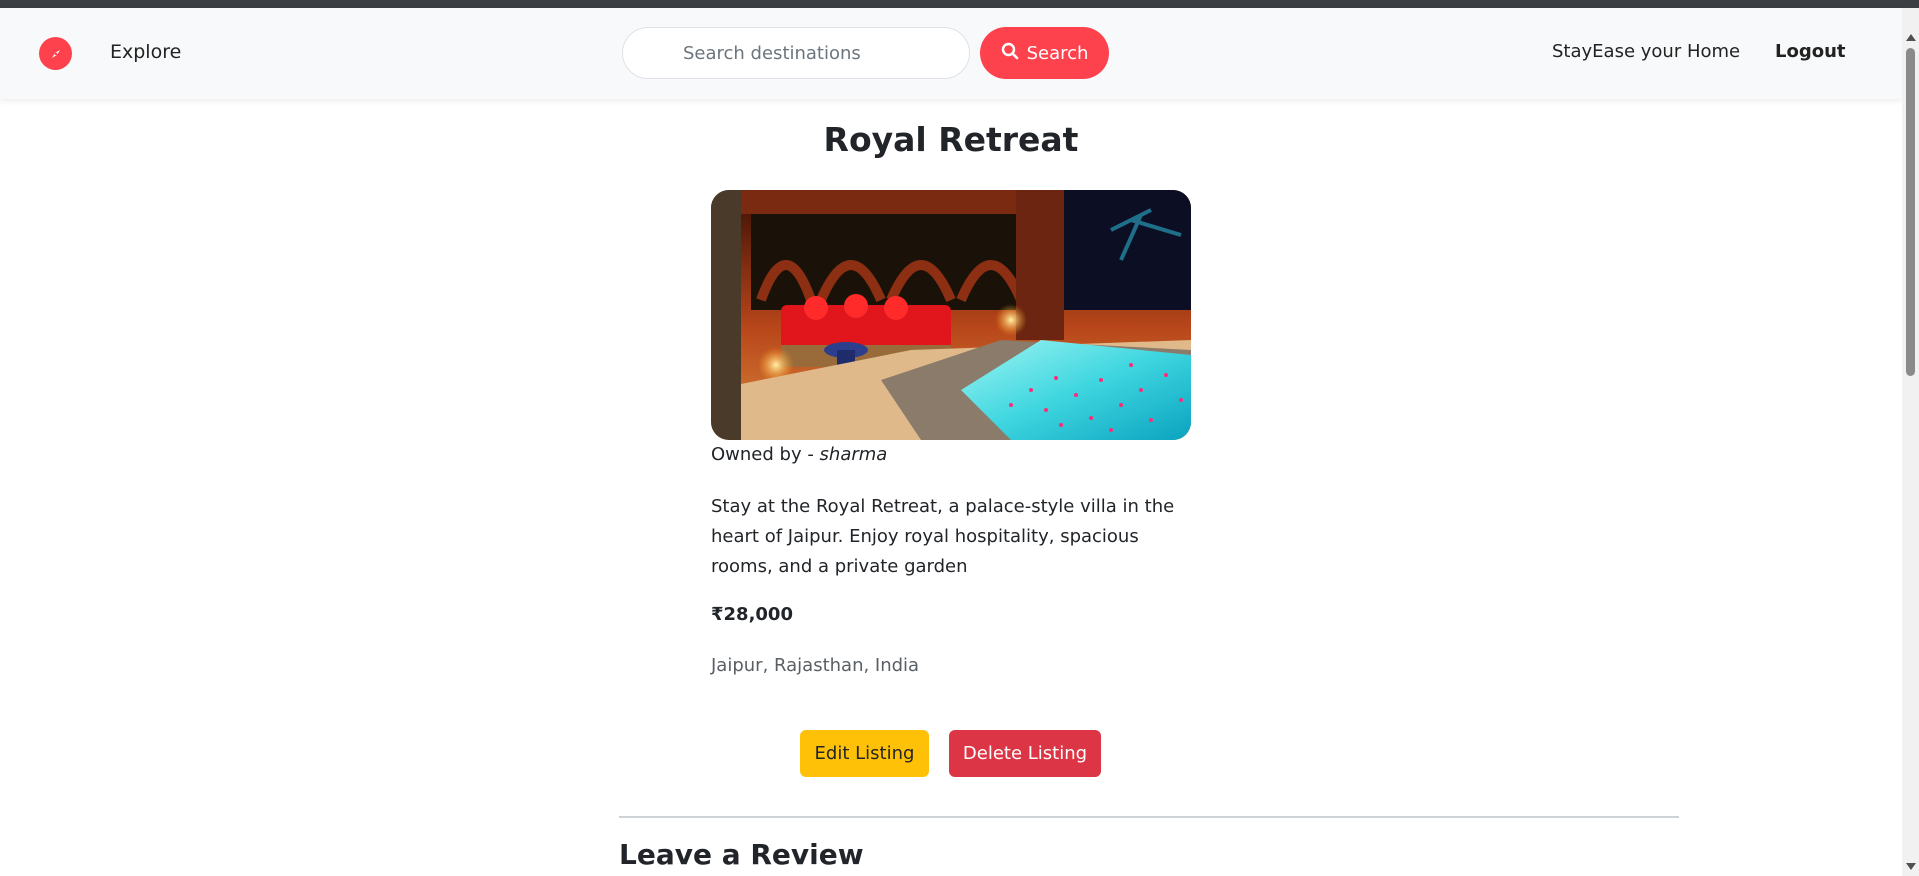  Describe the element at coordinates (864, 753) in the screenshot. I see `edit-listing-button: Edit Listing` at that location.